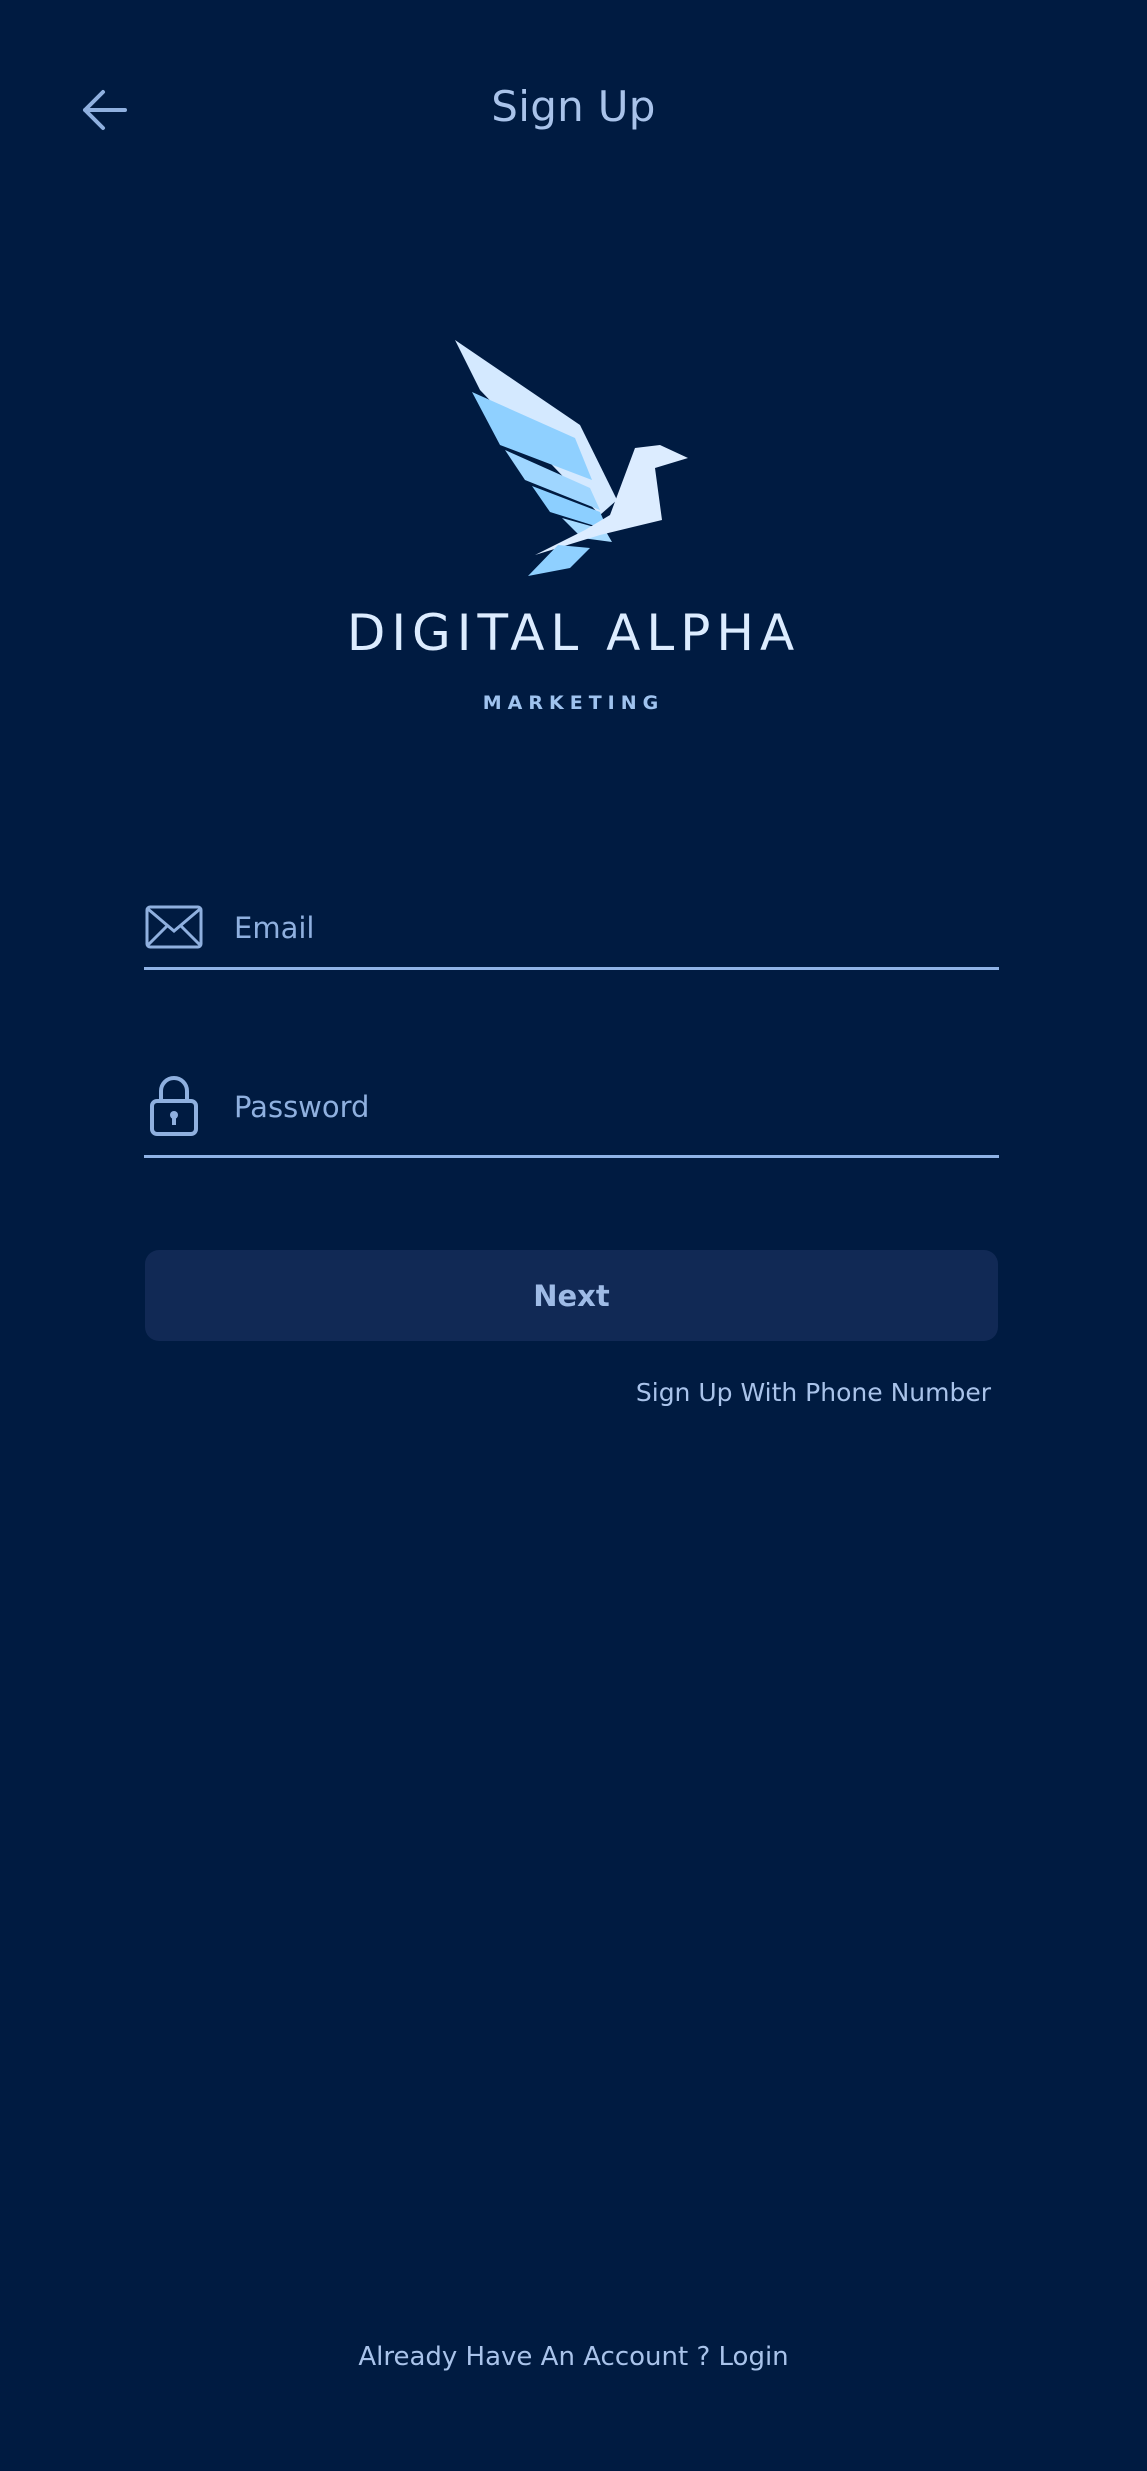  What do you see at coordinates (174, 1106) in the screenshot?
I see `lock-icon` at bounding box center [174, 1106].